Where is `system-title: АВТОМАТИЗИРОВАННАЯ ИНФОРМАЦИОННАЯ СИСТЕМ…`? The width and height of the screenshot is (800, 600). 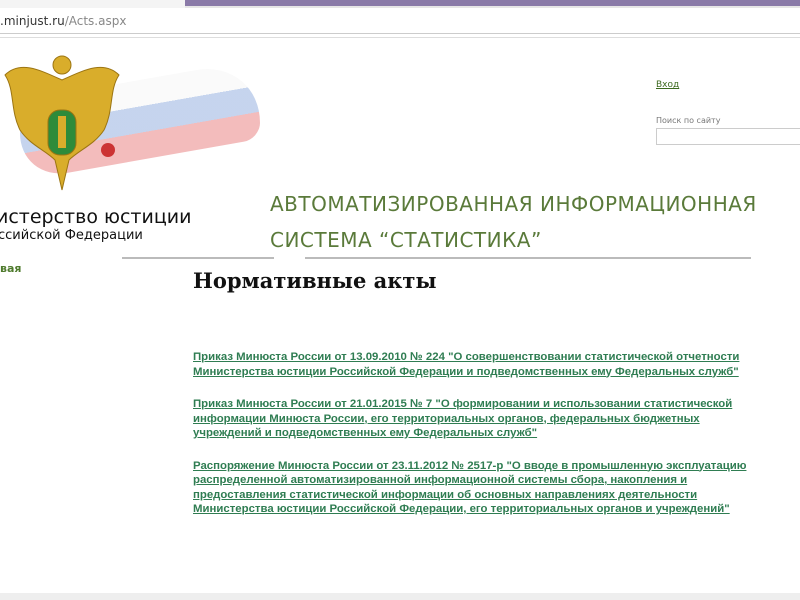
system-title: АВТОМАТИЗИРОВАННАЯ ИНФОРМАЦИОННАЯ СИСТЕМ… is located at coordinates (513, 222).